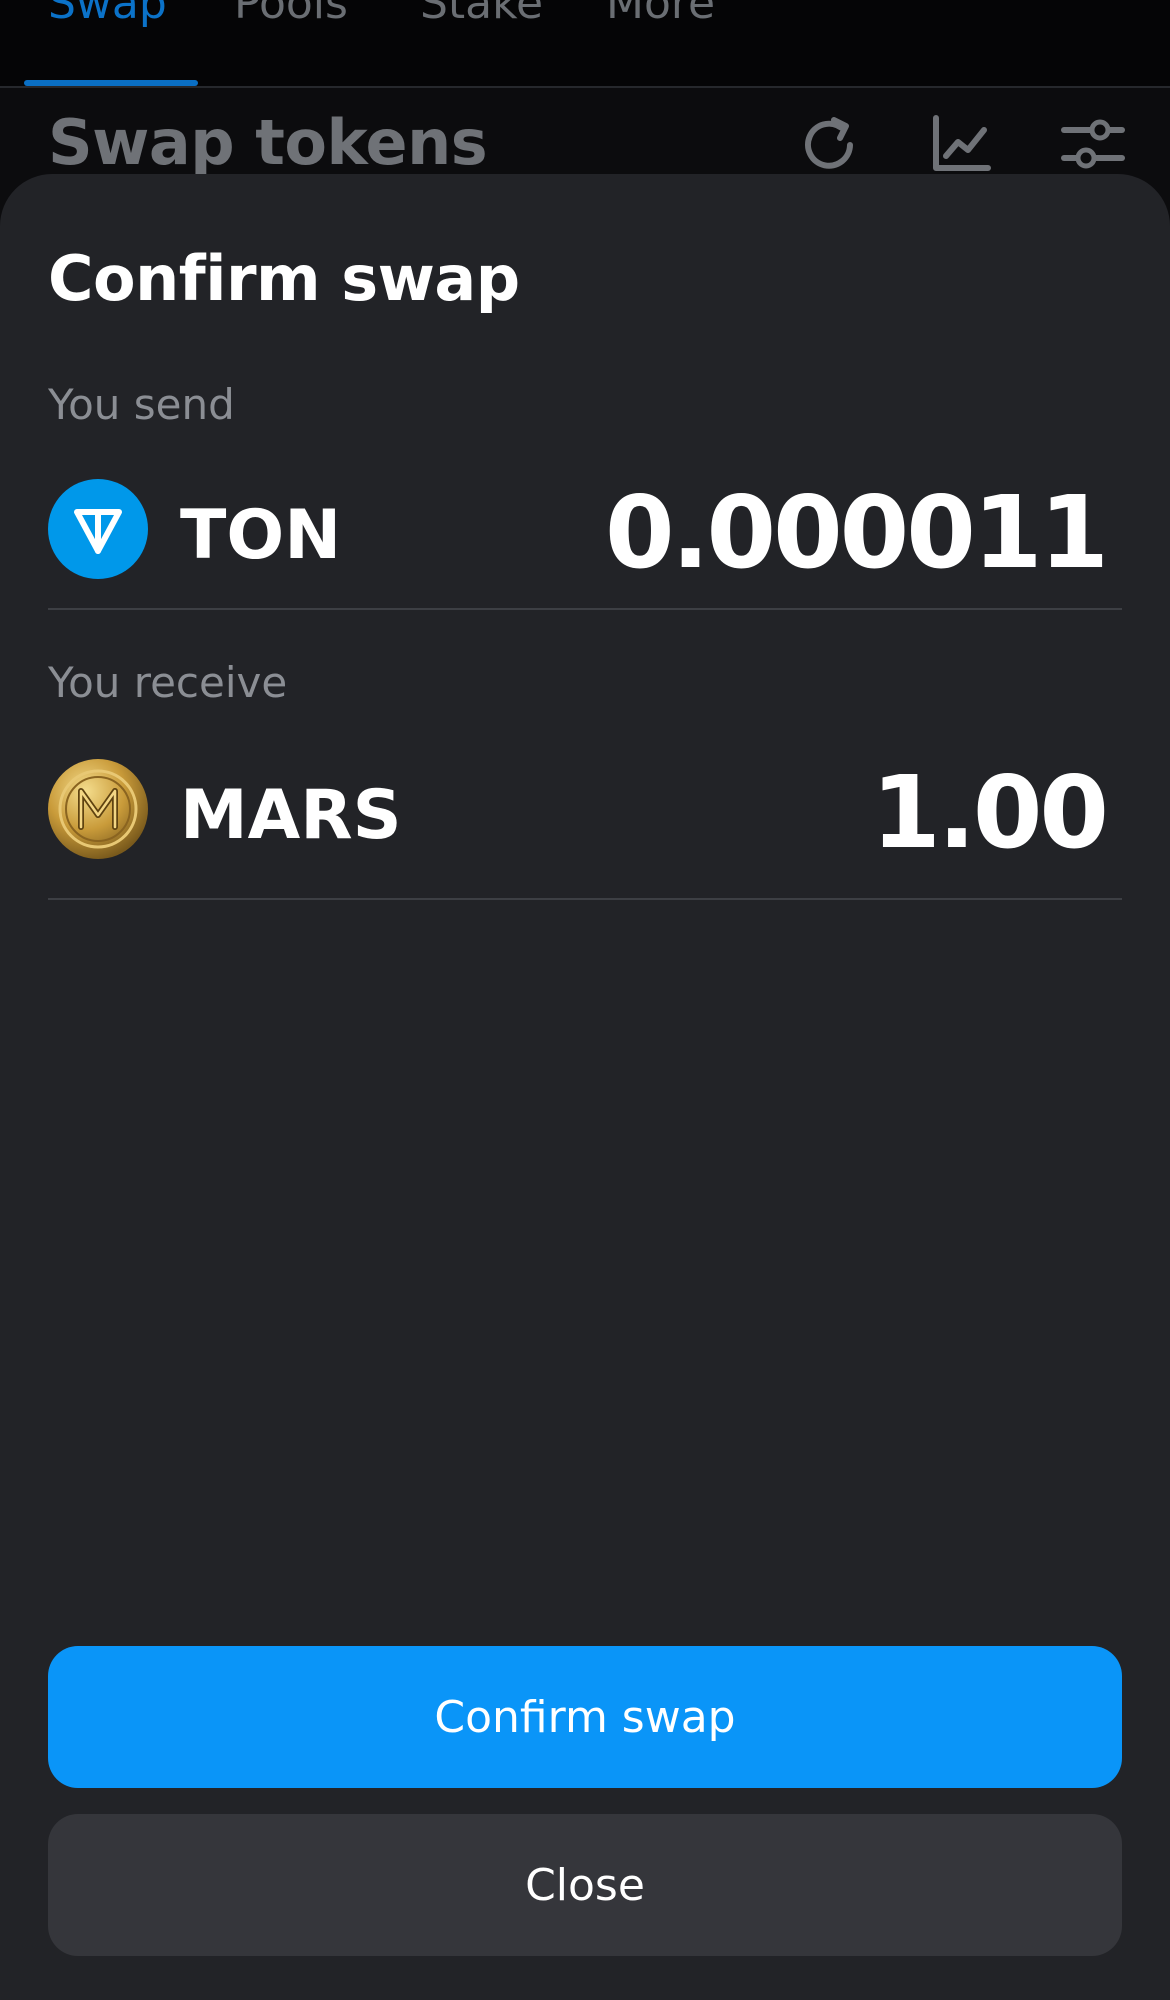 Image resolution: width=1170 pixels, height=2000 pixels. I want to click on modal-title: Confirm swap, so click(284, 278).